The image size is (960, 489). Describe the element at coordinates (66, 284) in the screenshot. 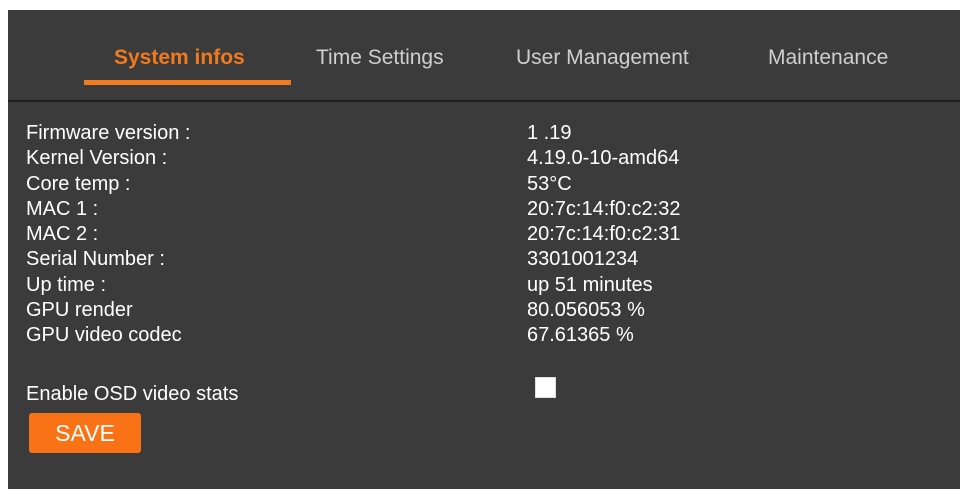

I see `info-label: Up time :` at that location.